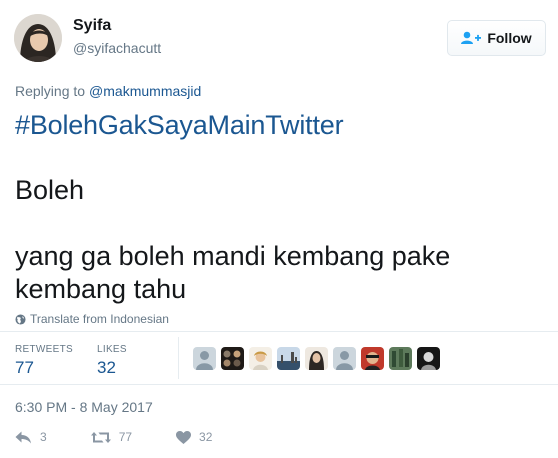 This screenshot has height=458, width=558. What do you see at coordinates (24, 367) in the screenshot?
I see `retweets-count: 77` at bounding box center [24, 367].